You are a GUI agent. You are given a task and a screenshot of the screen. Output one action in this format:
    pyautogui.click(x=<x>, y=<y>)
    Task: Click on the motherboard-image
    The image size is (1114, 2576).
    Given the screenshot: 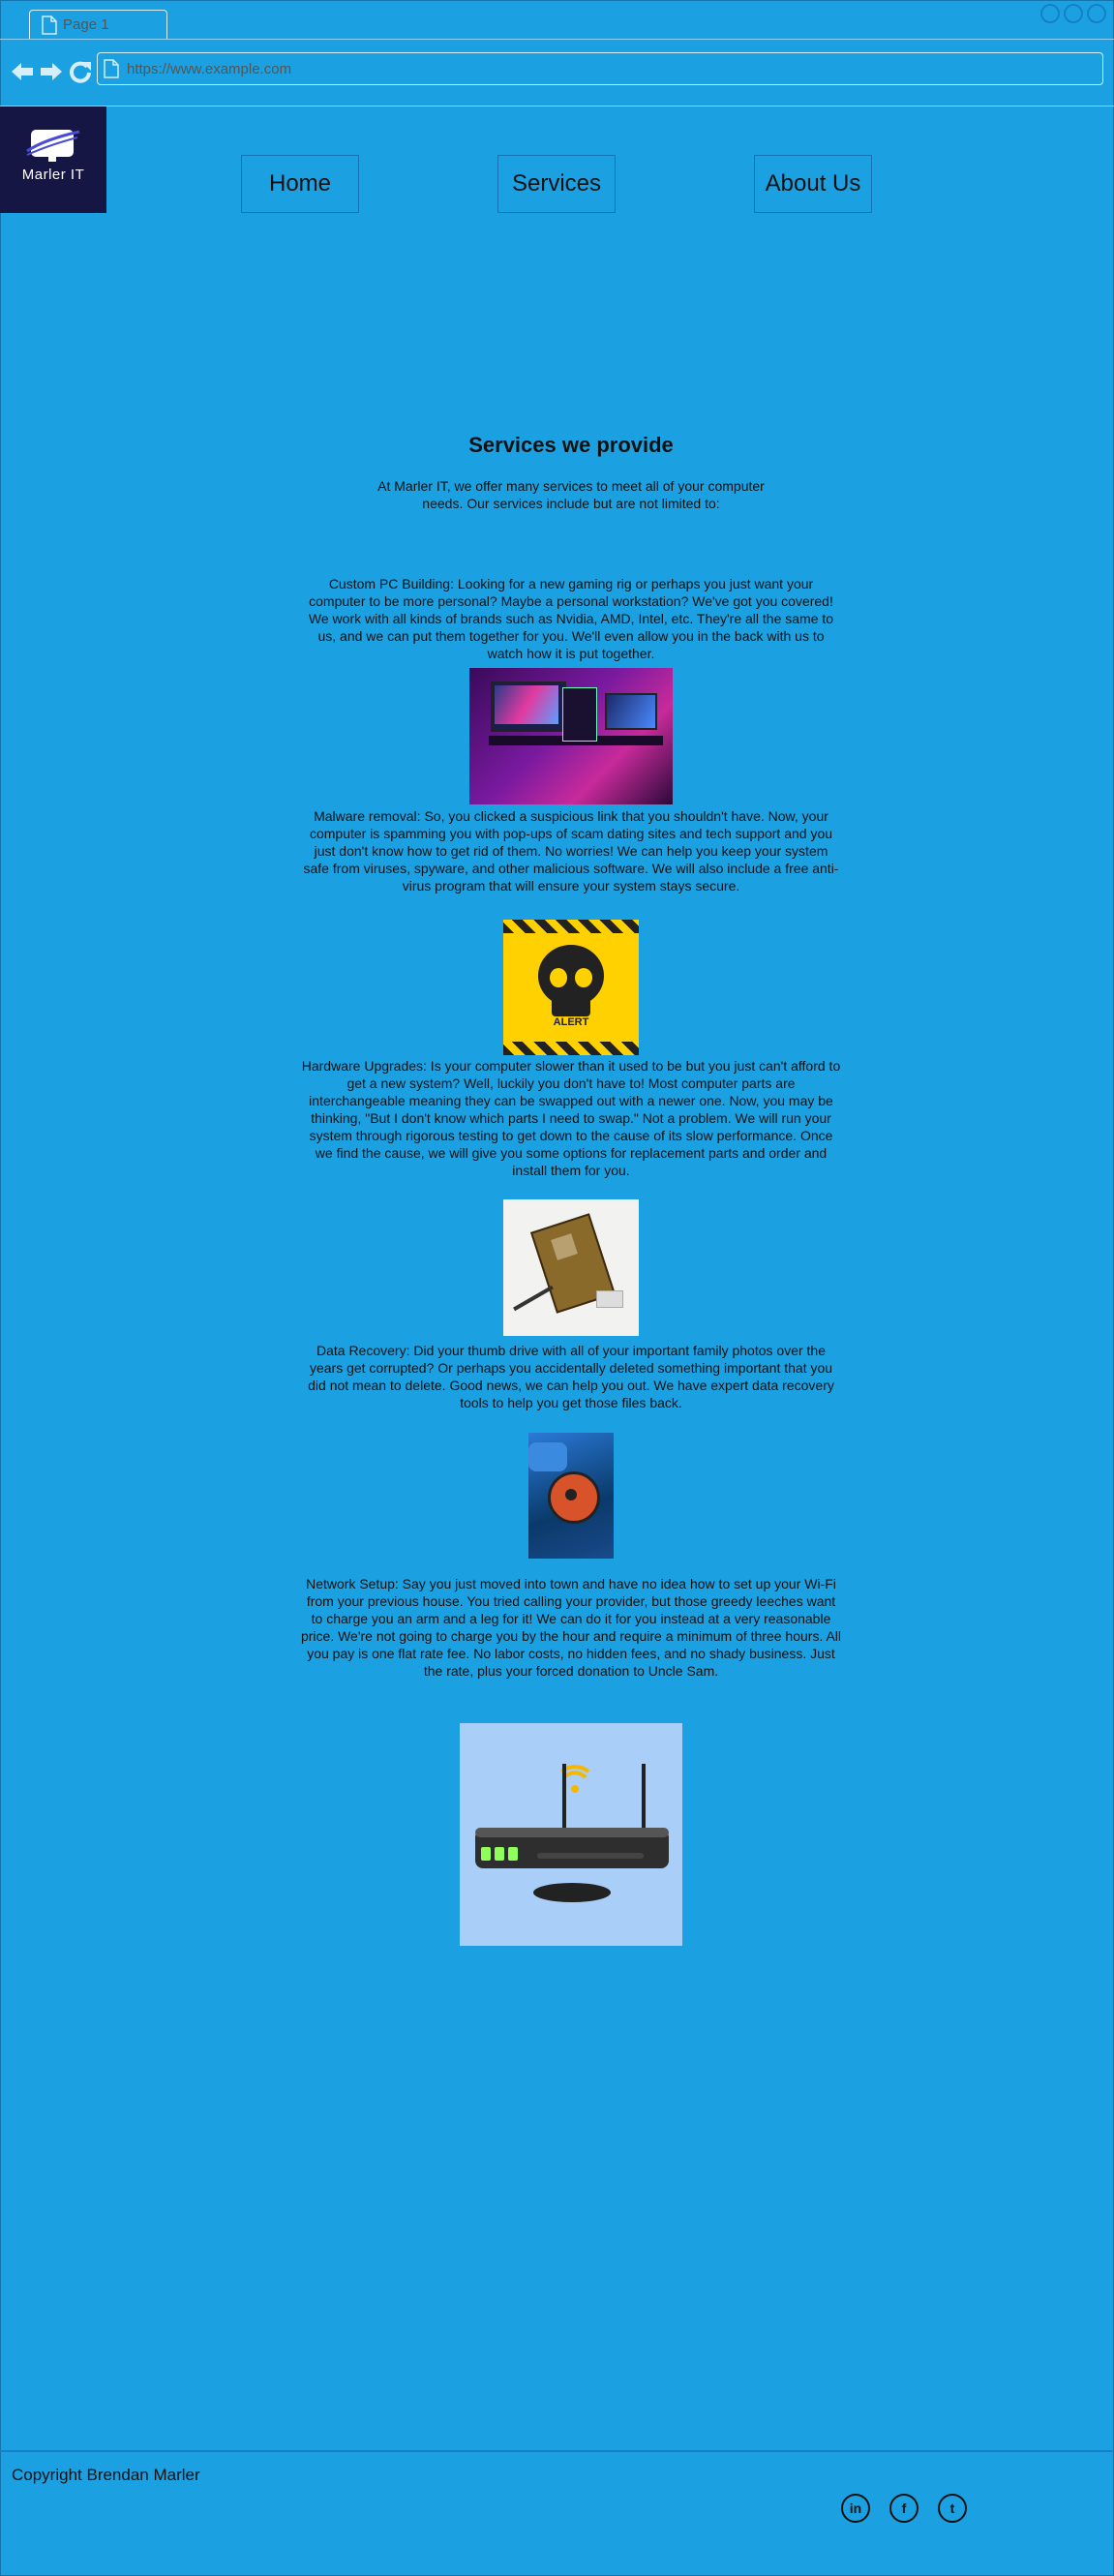 What is the action you would take?
    pyautogui.click(x=571, y=1267)
    